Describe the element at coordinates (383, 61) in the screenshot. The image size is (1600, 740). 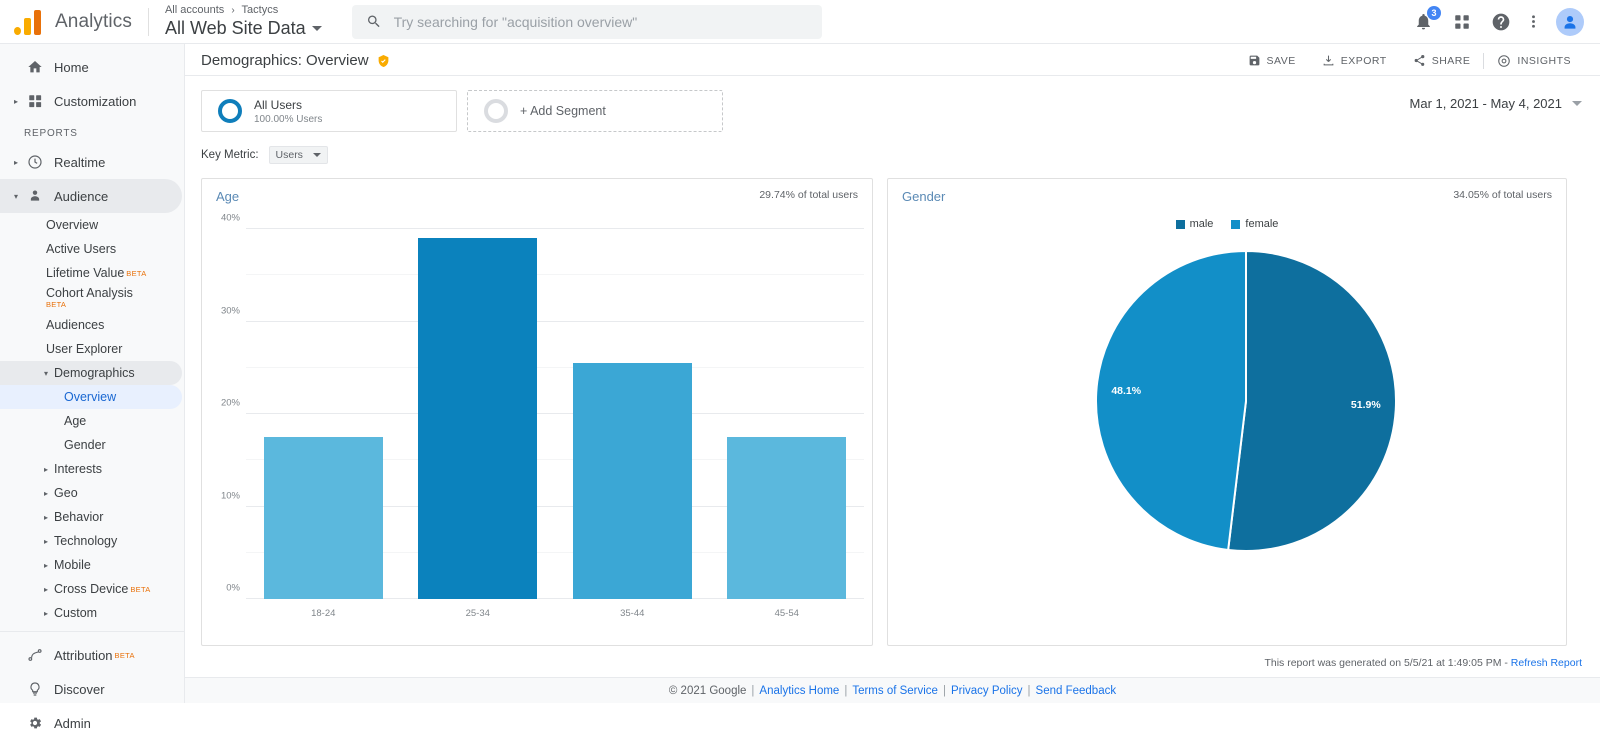
I see `verified-shield-icon` at that location.